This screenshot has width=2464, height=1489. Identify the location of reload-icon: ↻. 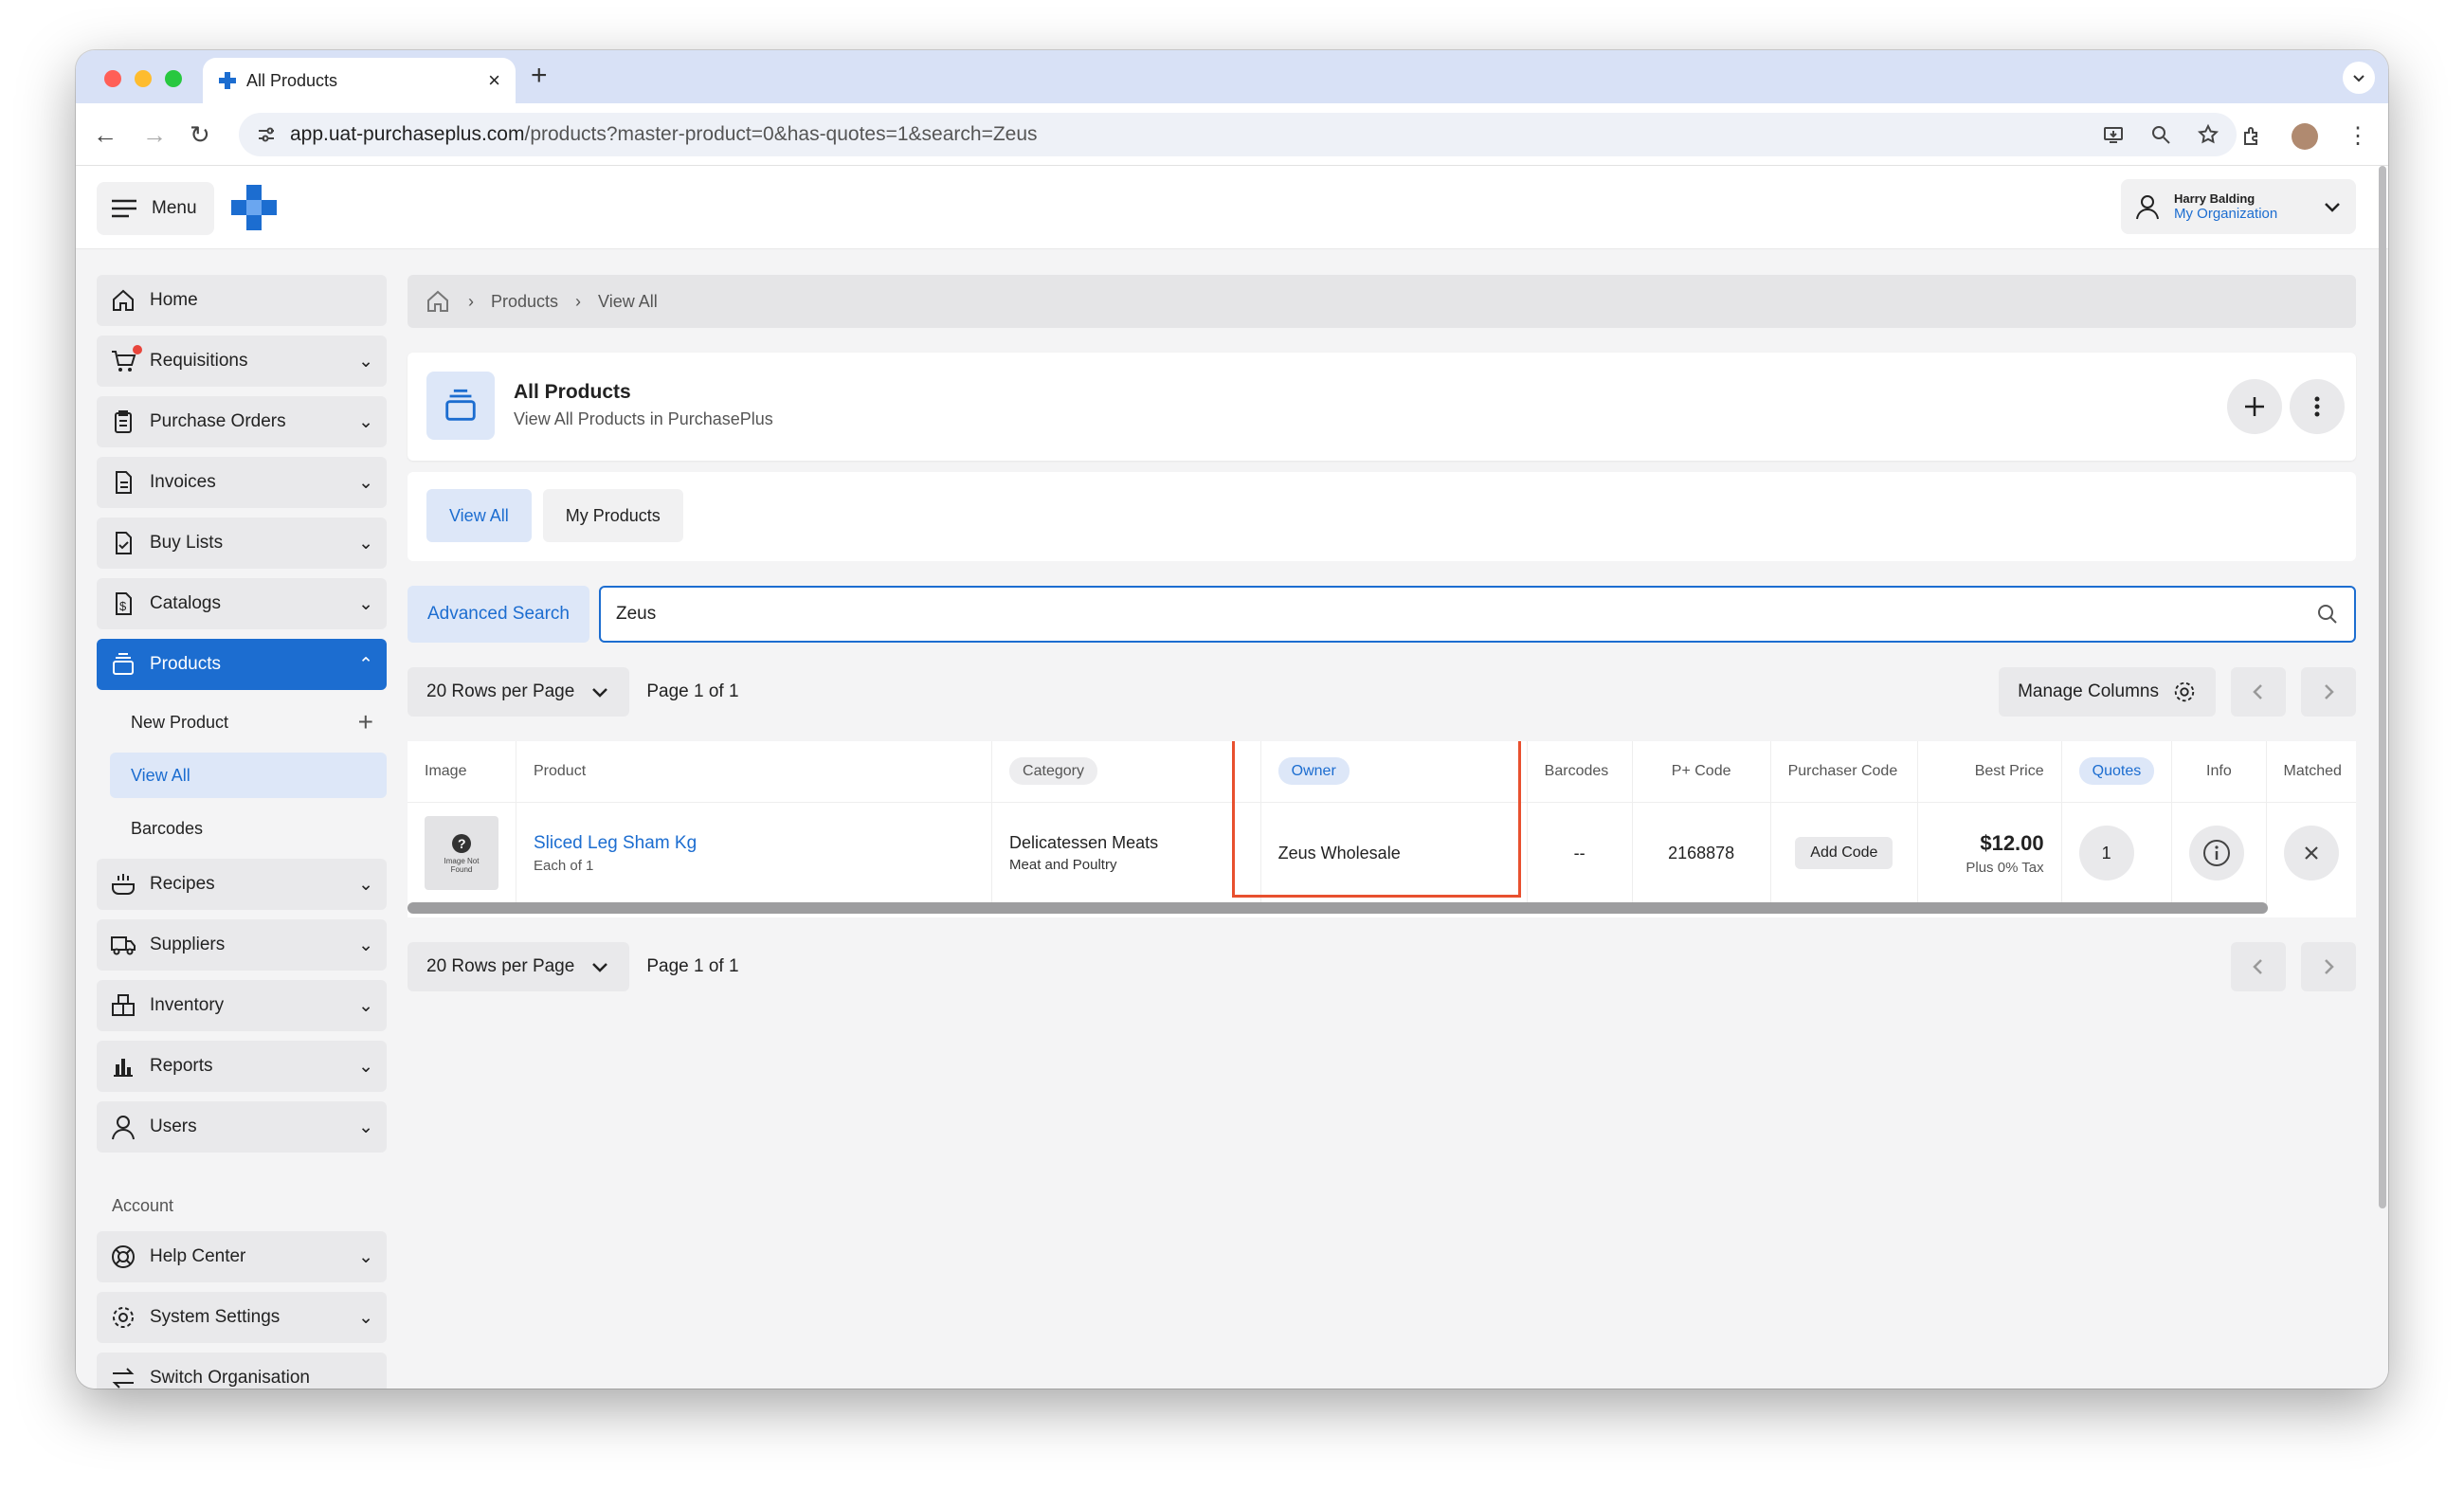
(200, 135).